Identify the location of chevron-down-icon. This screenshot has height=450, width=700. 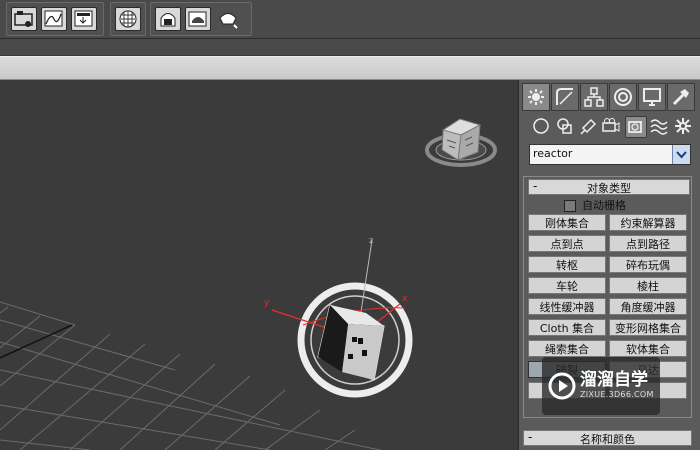
(681, 155).